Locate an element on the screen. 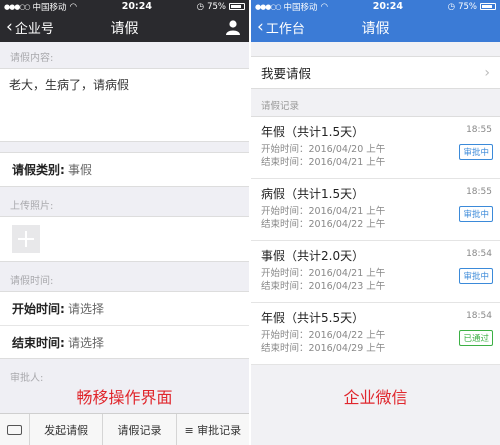 Image resolution: width=500 pixels, height=445 pixels. user-icon is located at coordinates (233, 27).